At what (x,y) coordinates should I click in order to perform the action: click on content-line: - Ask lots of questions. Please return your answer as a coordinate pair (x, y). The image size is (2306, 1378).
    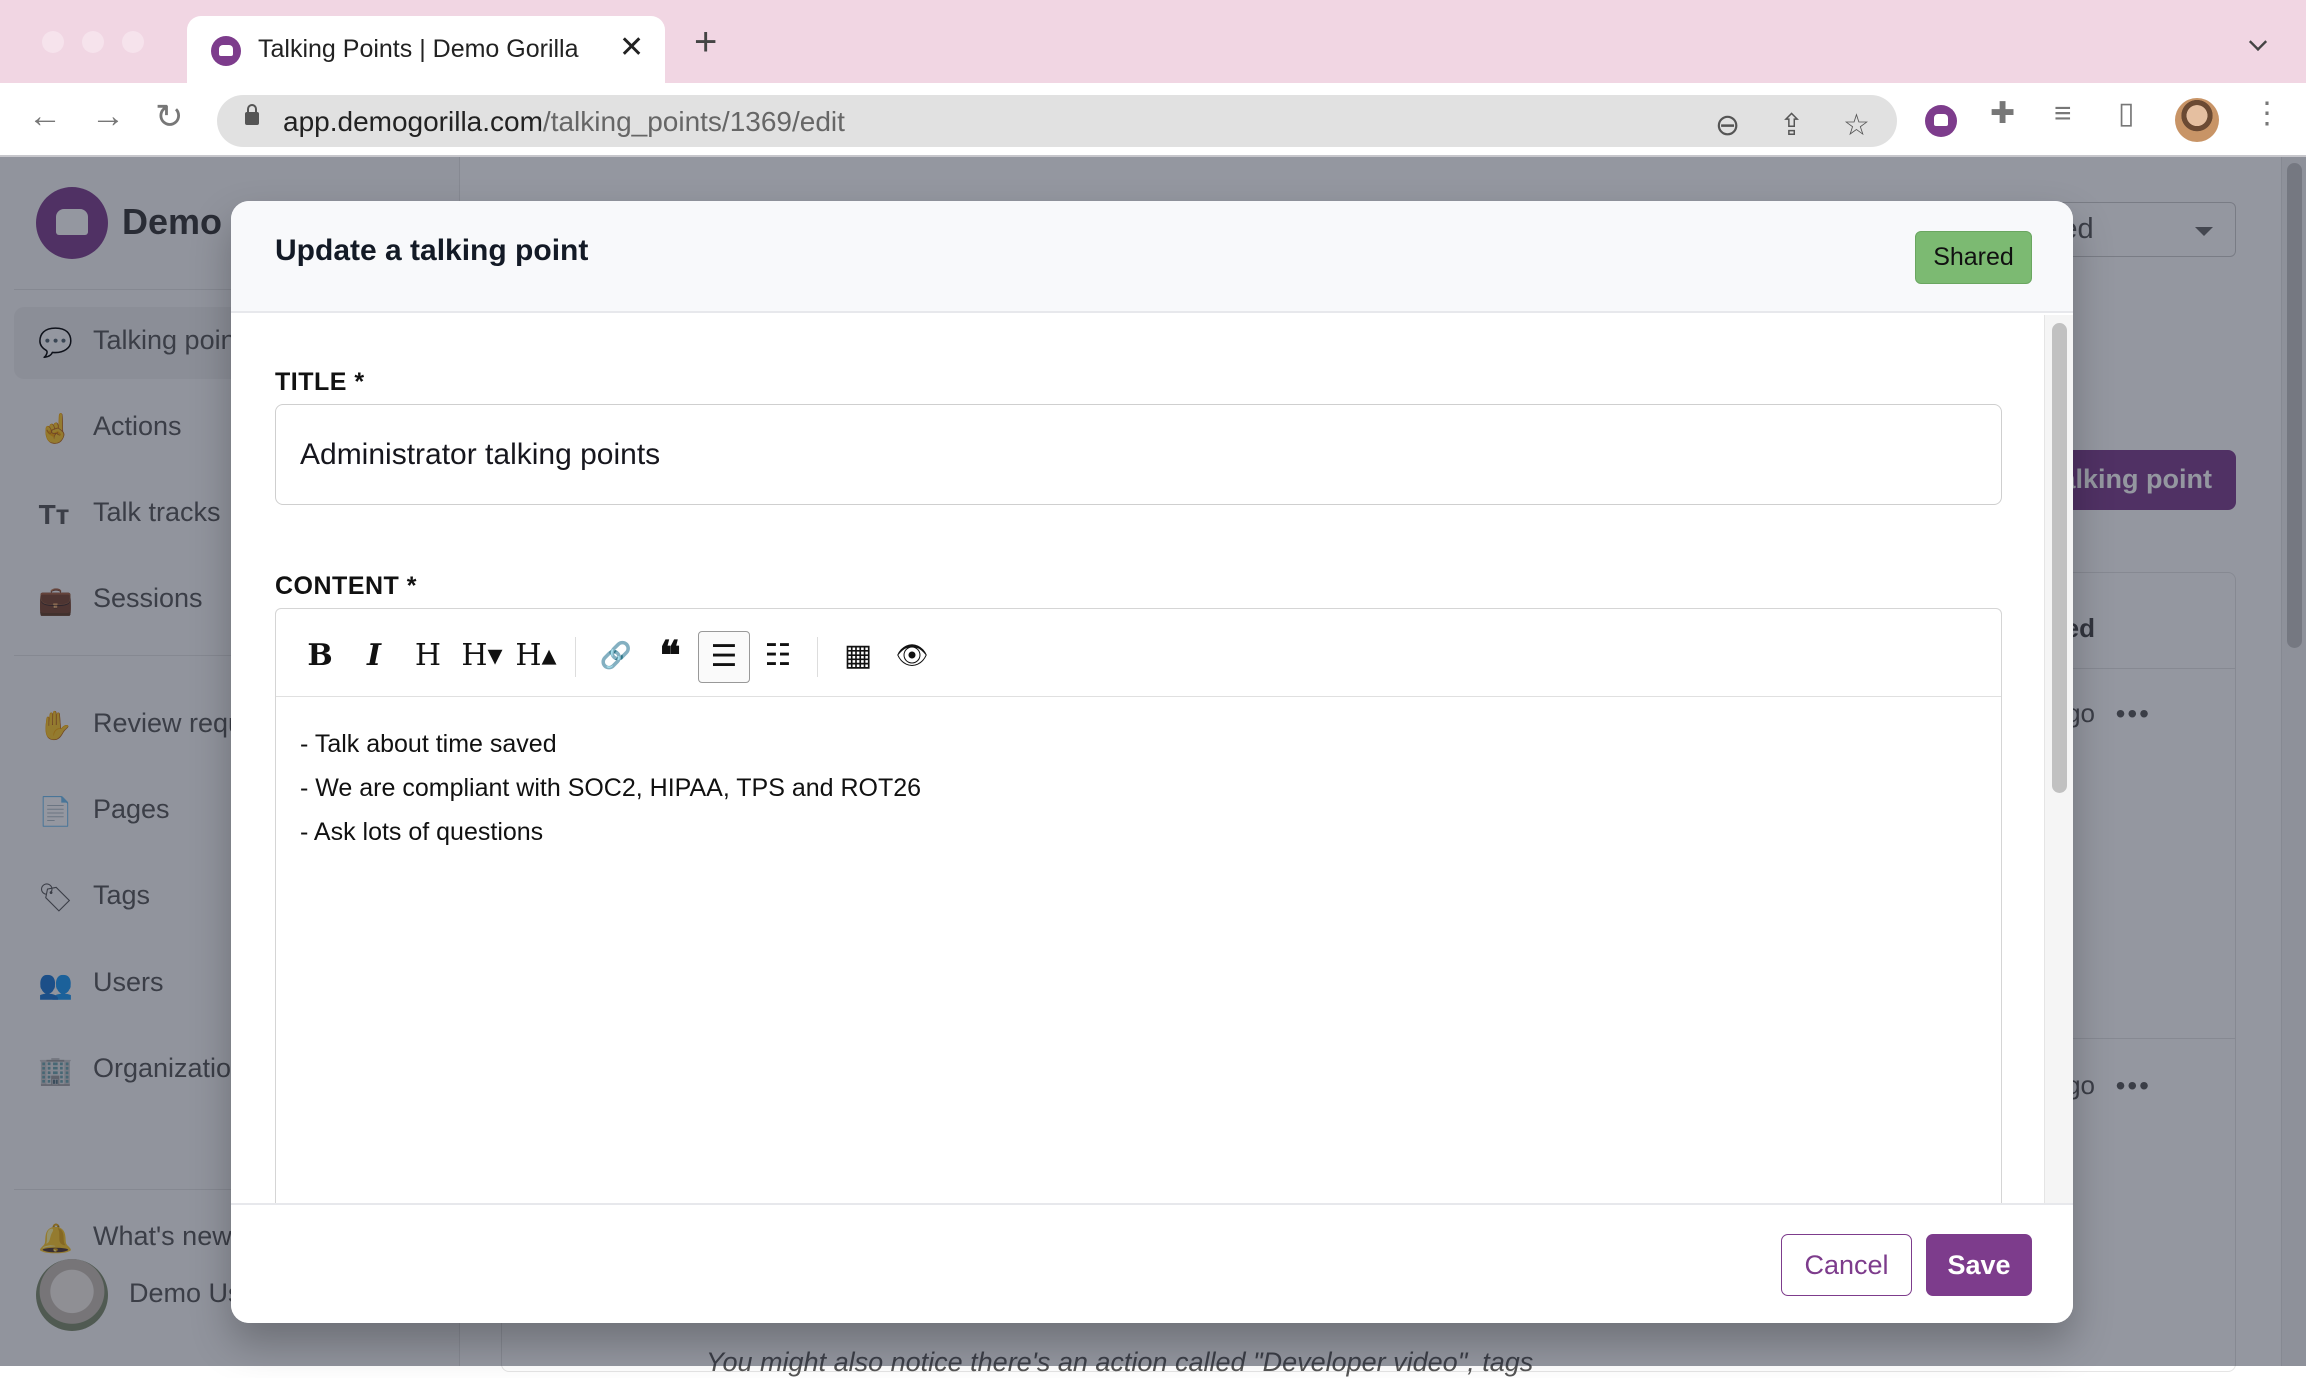
    Looking at the image, I should click on (422, 832).